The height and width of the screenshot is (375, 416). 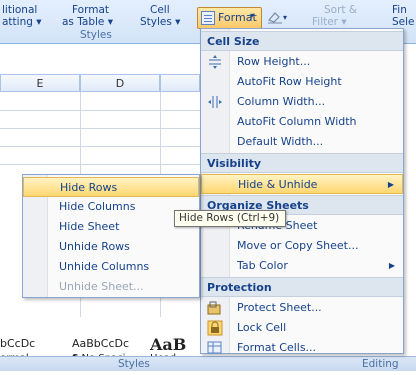 What do you see at coordinates (329, 22) in the screenshot?
I see `sort-filter-line2: Filter ▾` at bounding box center [329, 22].